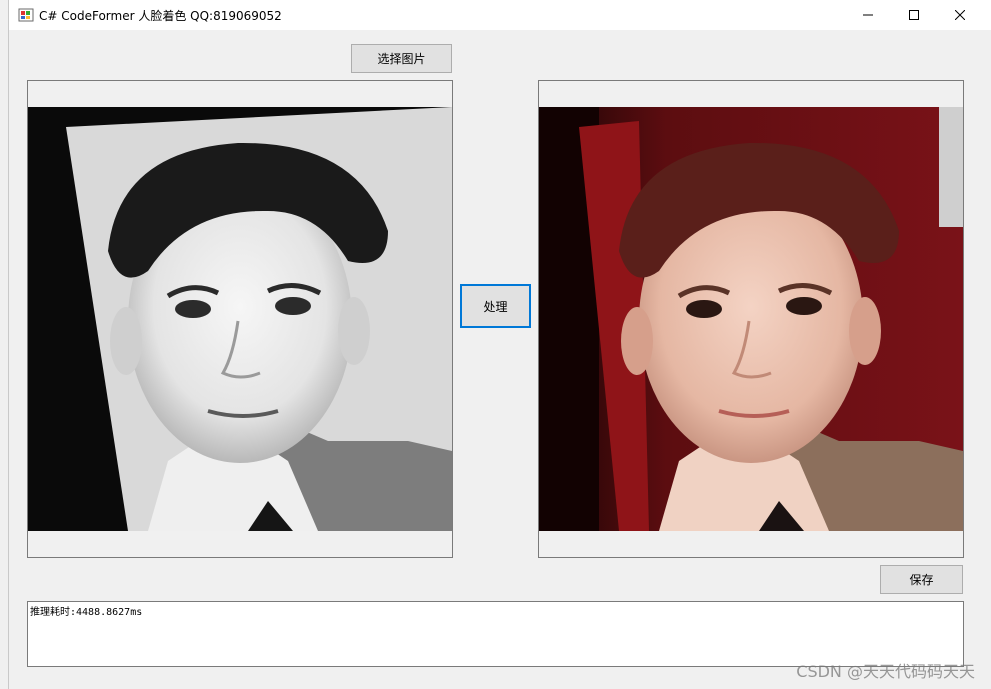  I want to click on maximize-button, so click(914, 15).